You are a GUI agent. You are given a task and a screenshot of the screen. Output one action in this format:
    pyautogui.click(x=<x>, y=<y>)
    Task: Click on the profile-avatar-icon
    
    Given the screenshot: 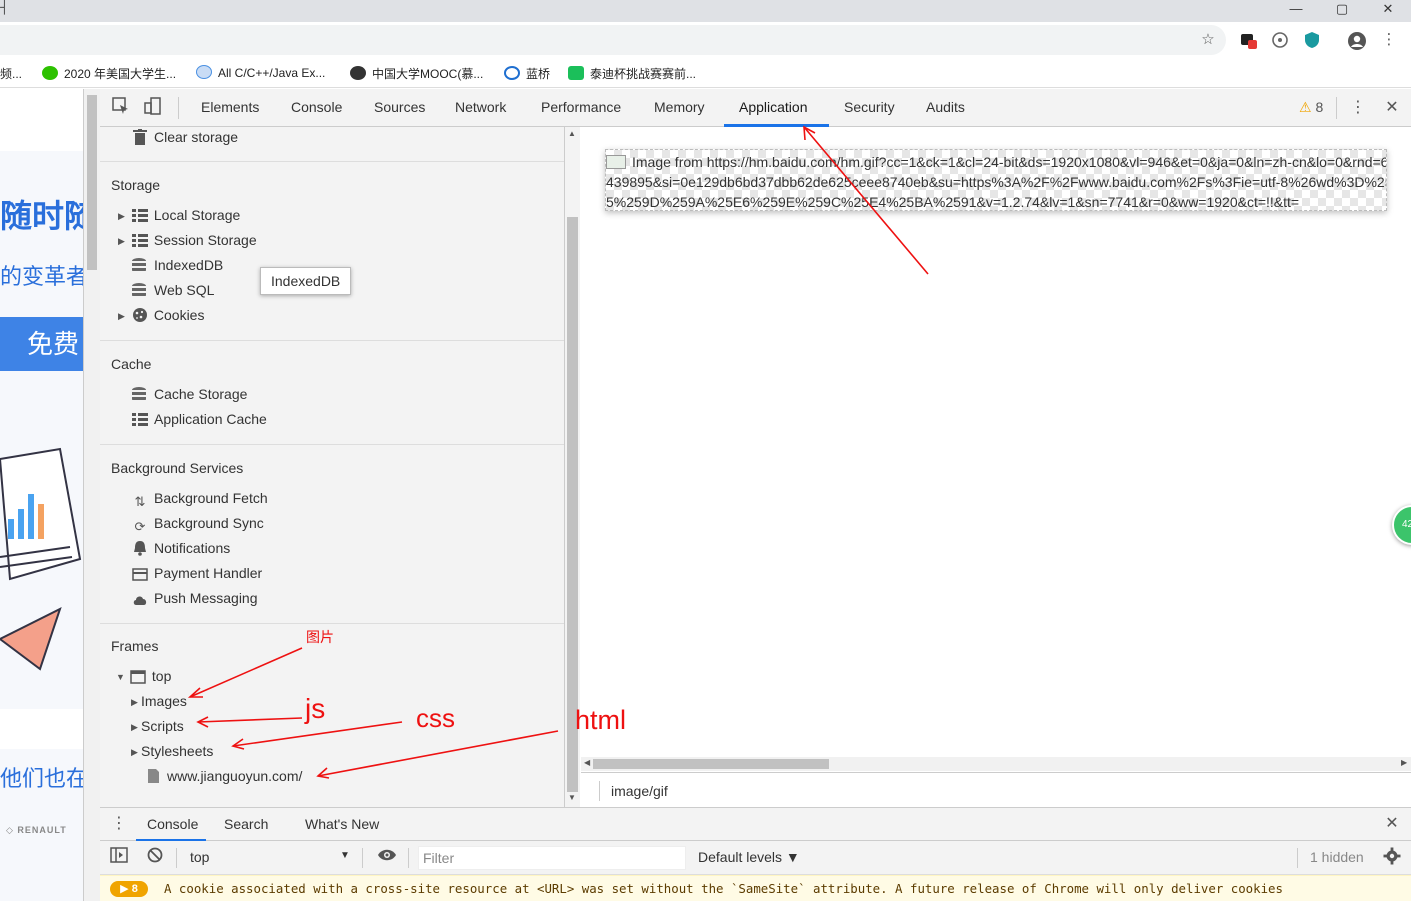 What is the action you would take?
    pyautogui.click(x=1356, y=40)
    